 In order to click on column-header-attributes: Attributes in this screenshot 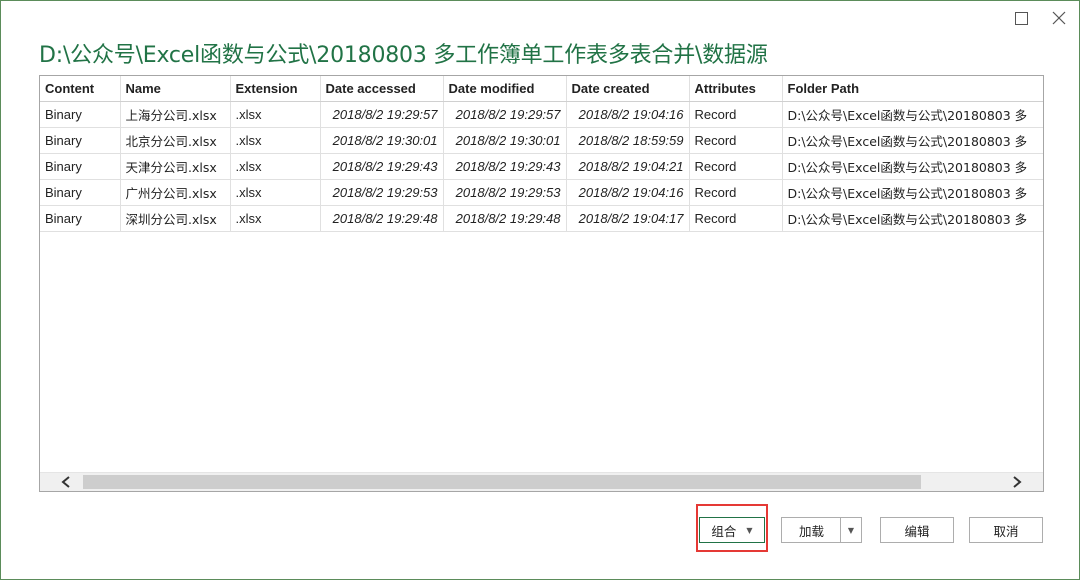, I will do `click(736, 89)`.